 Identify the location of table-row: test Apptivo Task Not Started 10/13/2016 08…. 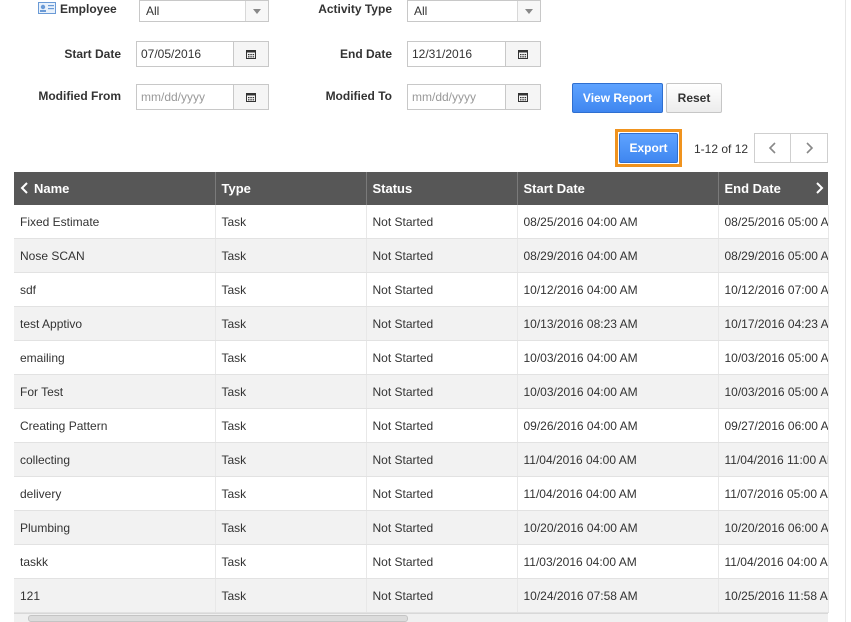
(421, 323).